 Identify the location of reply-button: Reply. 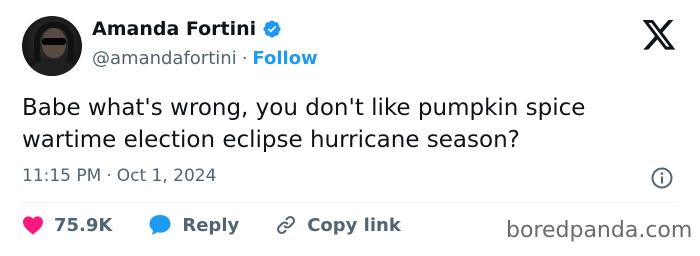
(193, 225).